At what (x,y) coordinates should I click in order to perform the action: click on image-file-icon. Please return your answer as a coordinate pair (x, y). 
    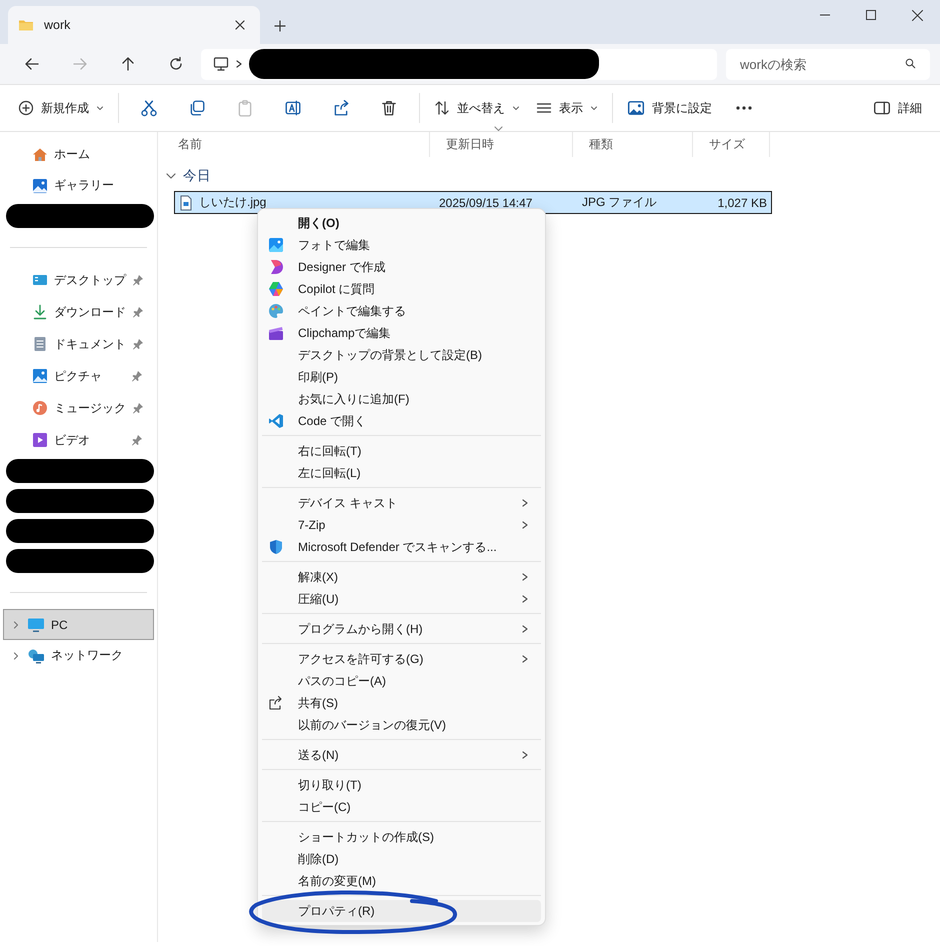
    Looking at the image, I should click on (186, 202).